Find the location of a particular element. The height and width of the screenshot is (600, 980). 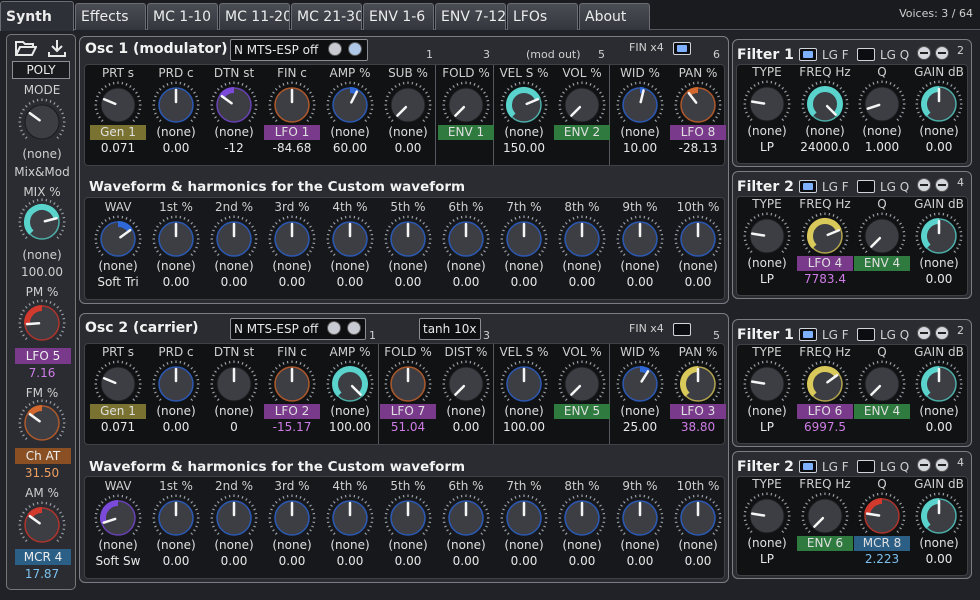

osc2-filter1-gain-db-knob: GAIN dB (none) 0.00 is located at coordinates (939, 389).